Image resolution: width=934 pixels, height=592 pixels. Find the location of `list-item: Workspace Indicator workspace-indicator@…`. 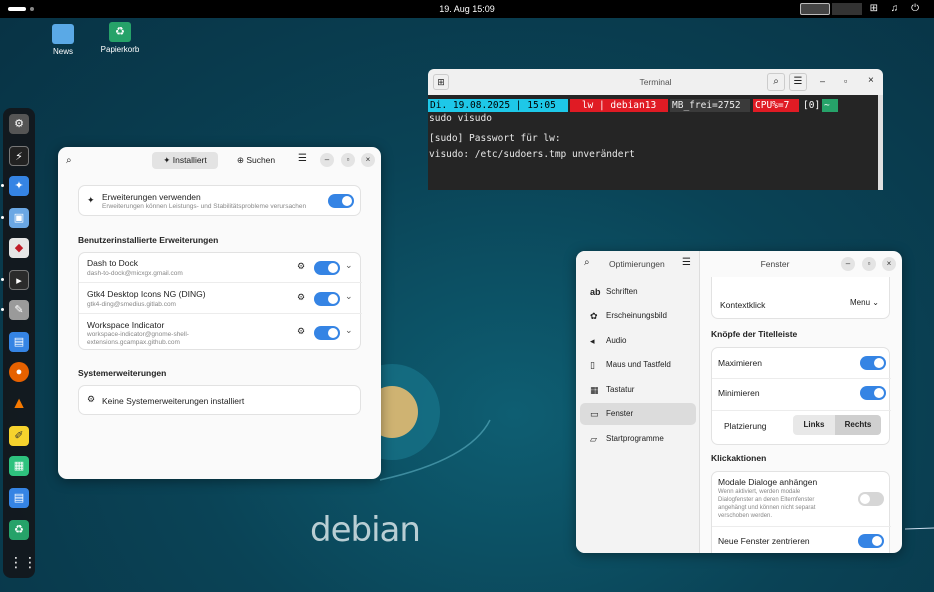

list-item: Workspace Indicator workspace-indicator@… is located at coordinates (220, 333).